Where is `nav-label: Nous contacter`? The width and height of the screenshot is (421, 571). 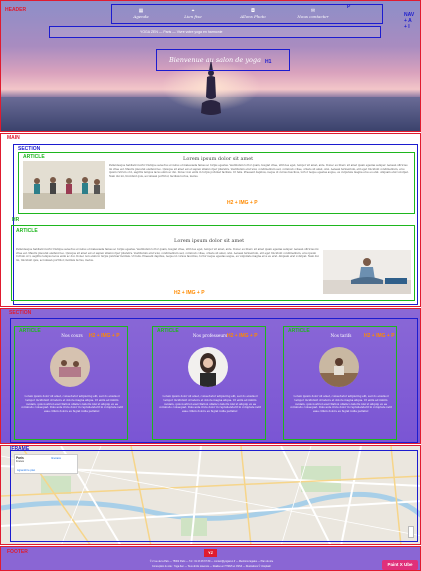 nav-label: Nous contacter is located at coordinates (313, 16).